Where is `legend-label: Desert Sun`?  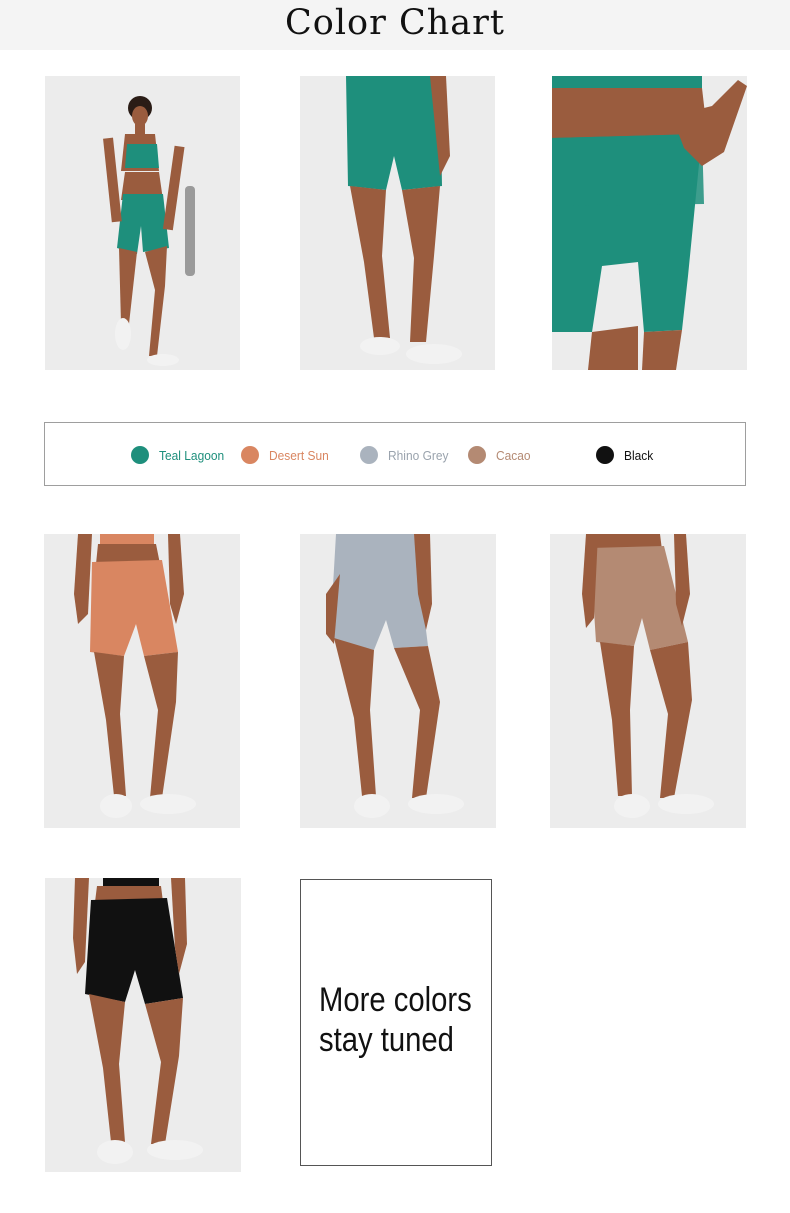
legend-label: Desert Sun is located at coordinates (299, 455).